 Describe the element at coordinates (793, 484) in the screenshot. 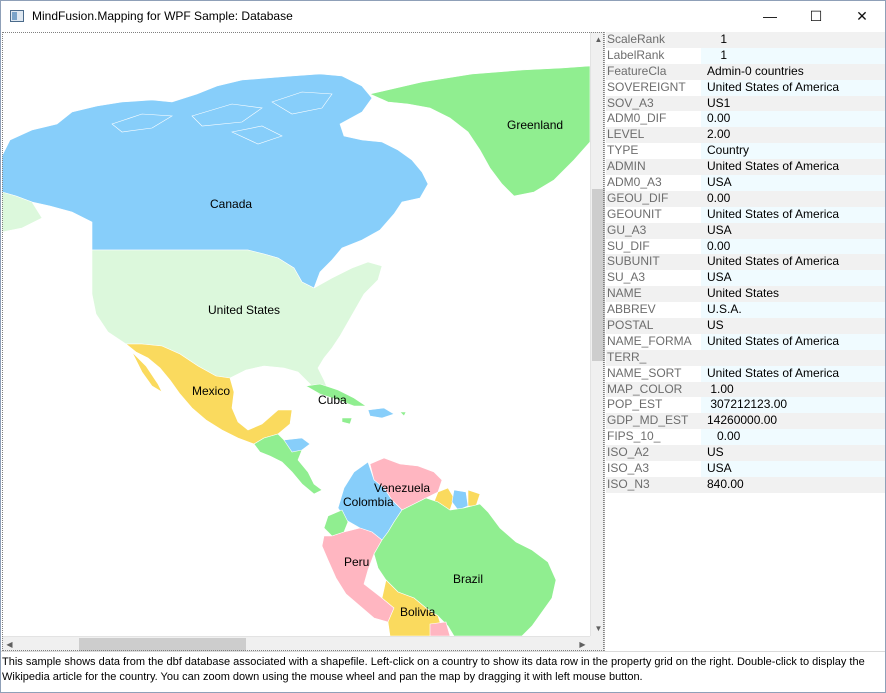

I see `property-value: 840.00` at that location.